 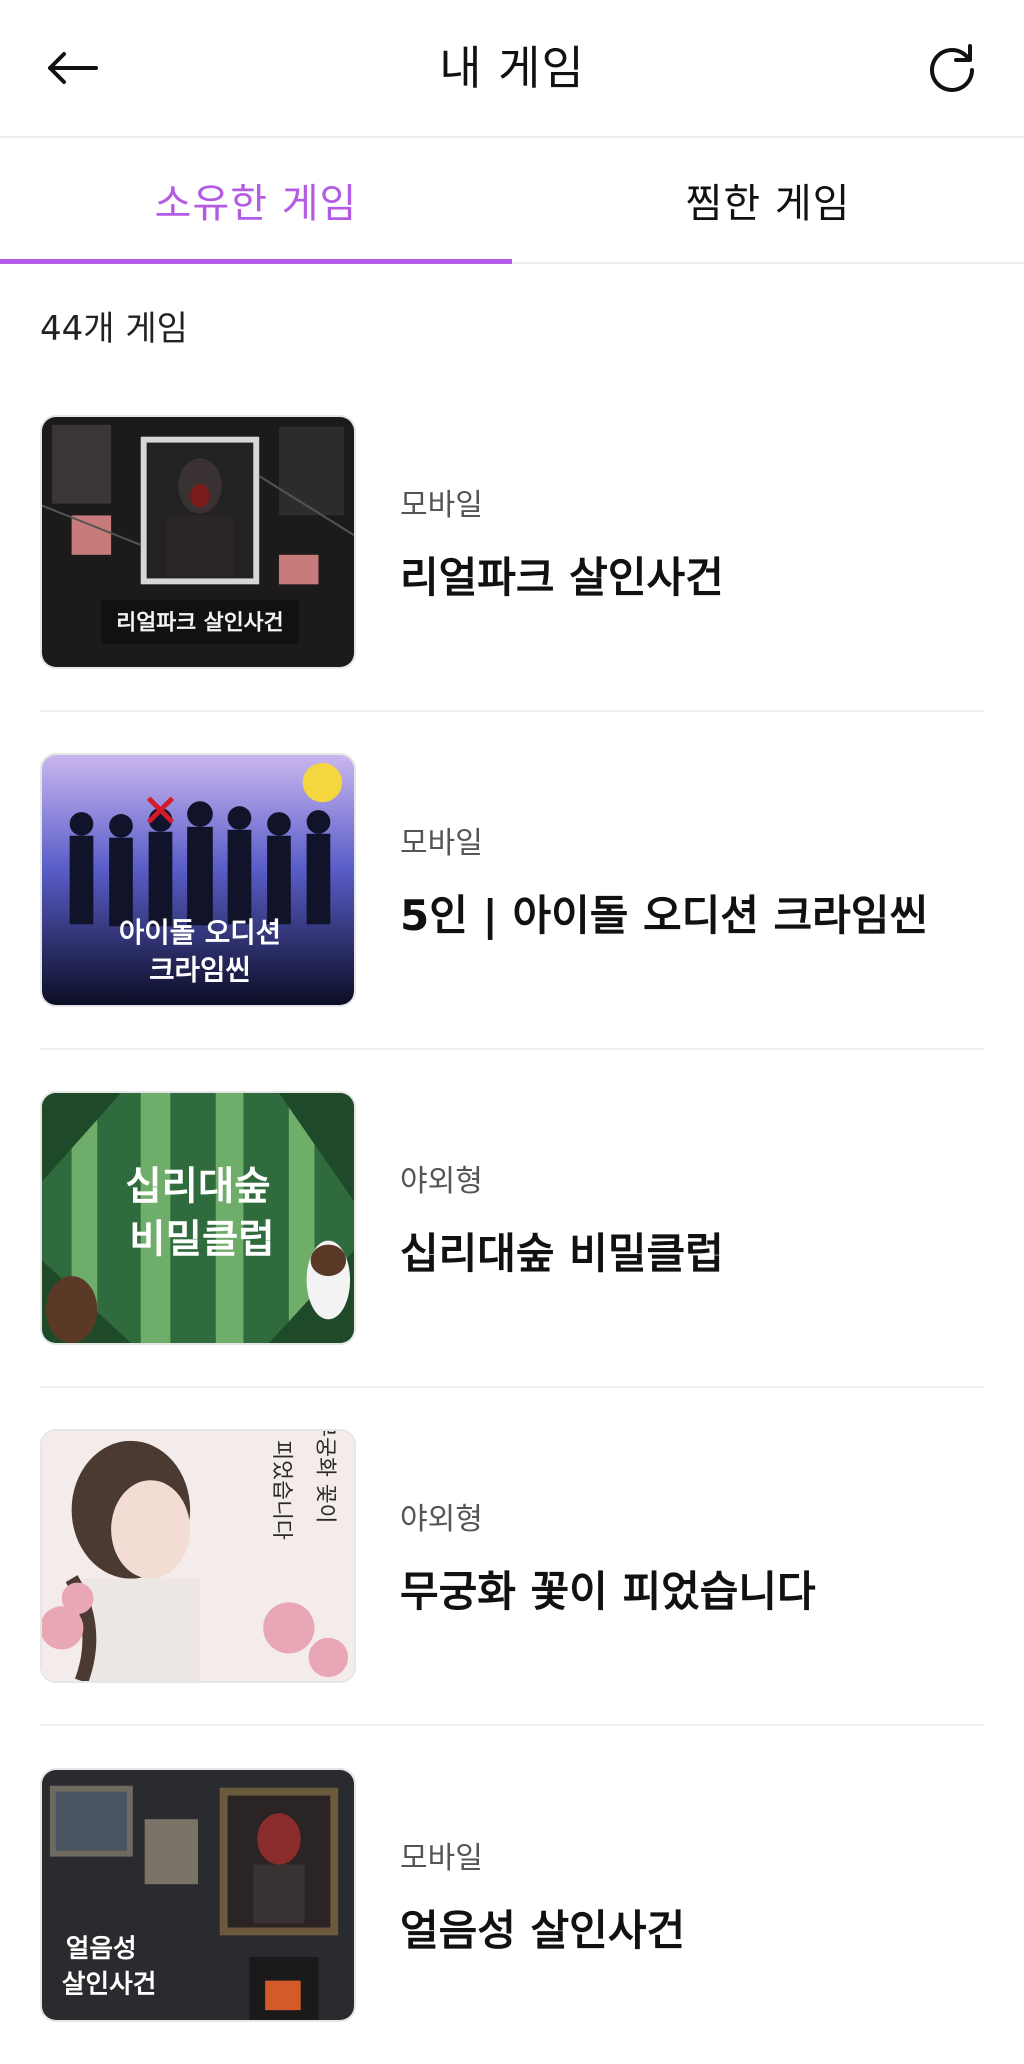 I want to click on thumbnail-title-line2: 살인사건, so click(x=109, y=1984).